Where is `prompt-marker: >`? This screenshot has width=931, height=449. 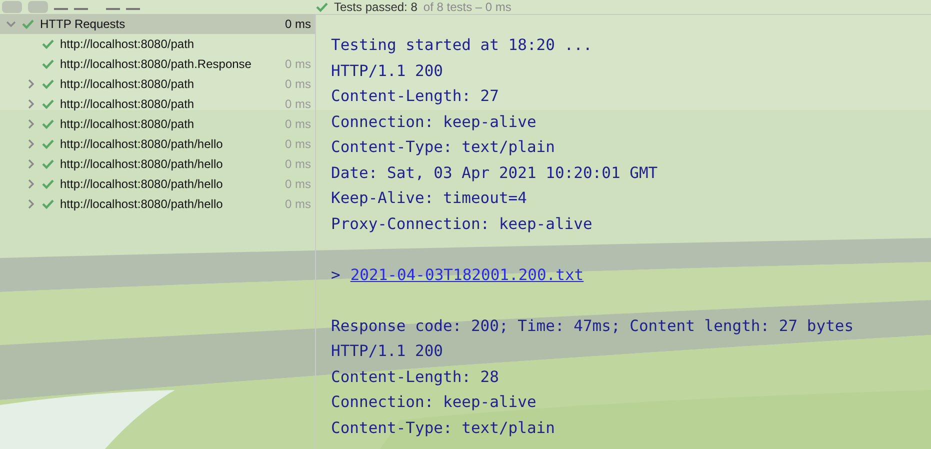
prompt-marker: > is located at coordinates (335, 275).